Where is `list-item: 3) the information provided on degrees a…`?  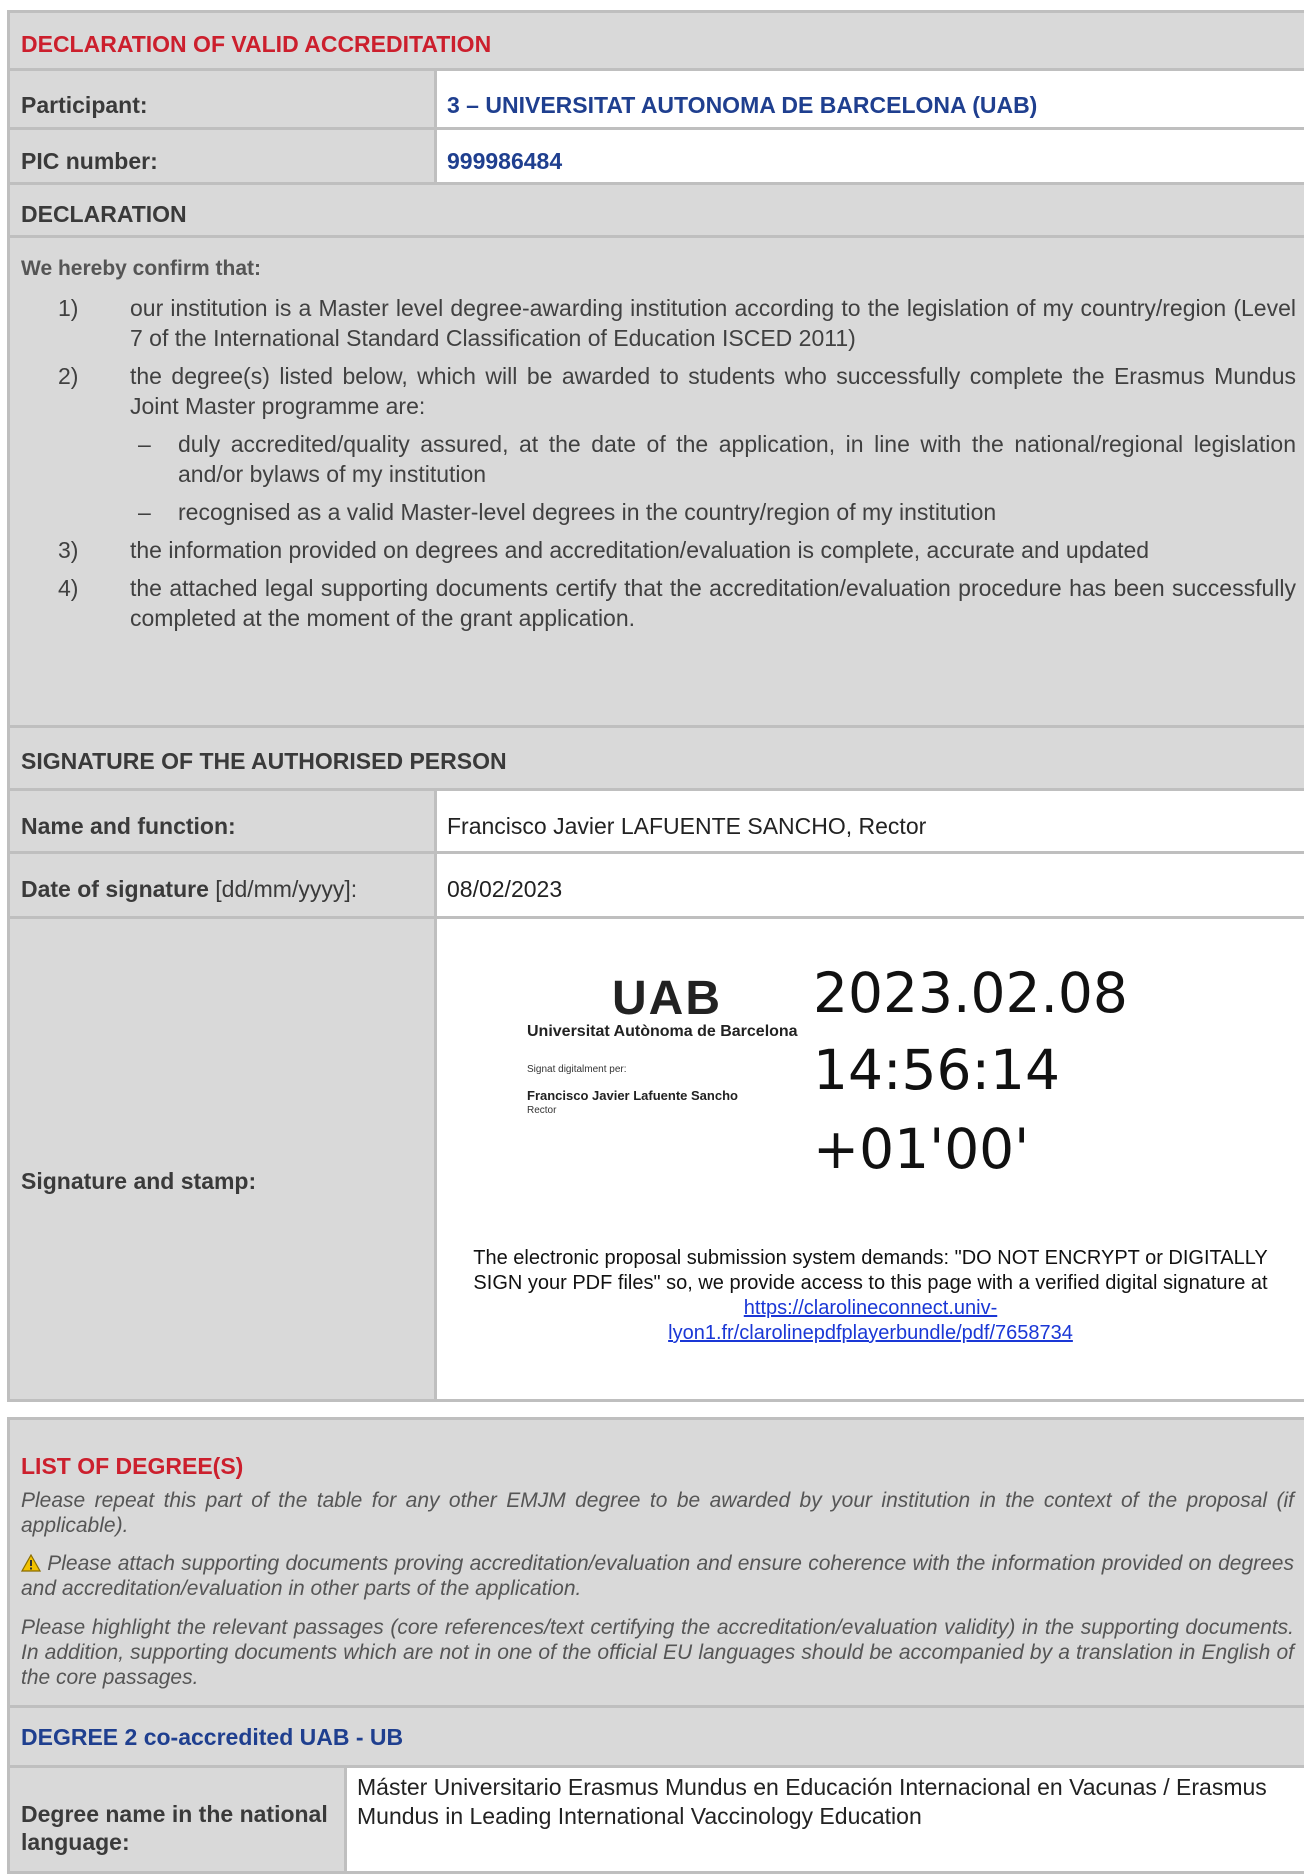
list-item: 3) the information provided on degrees a… is located at coordinates (604, 550).